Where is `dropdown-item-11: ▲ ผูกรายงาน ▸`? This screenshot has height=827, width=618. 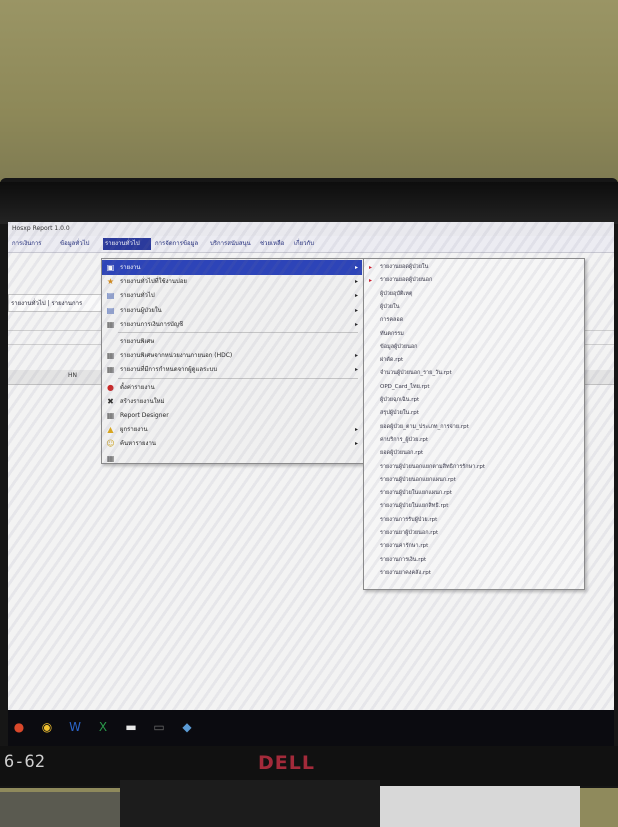 dropdown-item-11: ▲ ผูกรายงาน ▸ is located at coordinates (232, 429).